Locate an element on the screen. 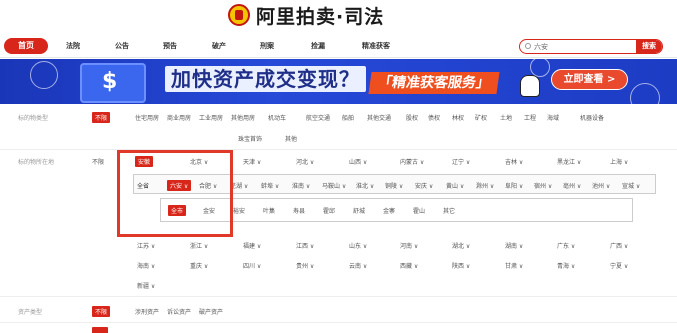 The height and width of the screenshot is (333, 677). type-option: 林权 is located at coordinates (458, 117).